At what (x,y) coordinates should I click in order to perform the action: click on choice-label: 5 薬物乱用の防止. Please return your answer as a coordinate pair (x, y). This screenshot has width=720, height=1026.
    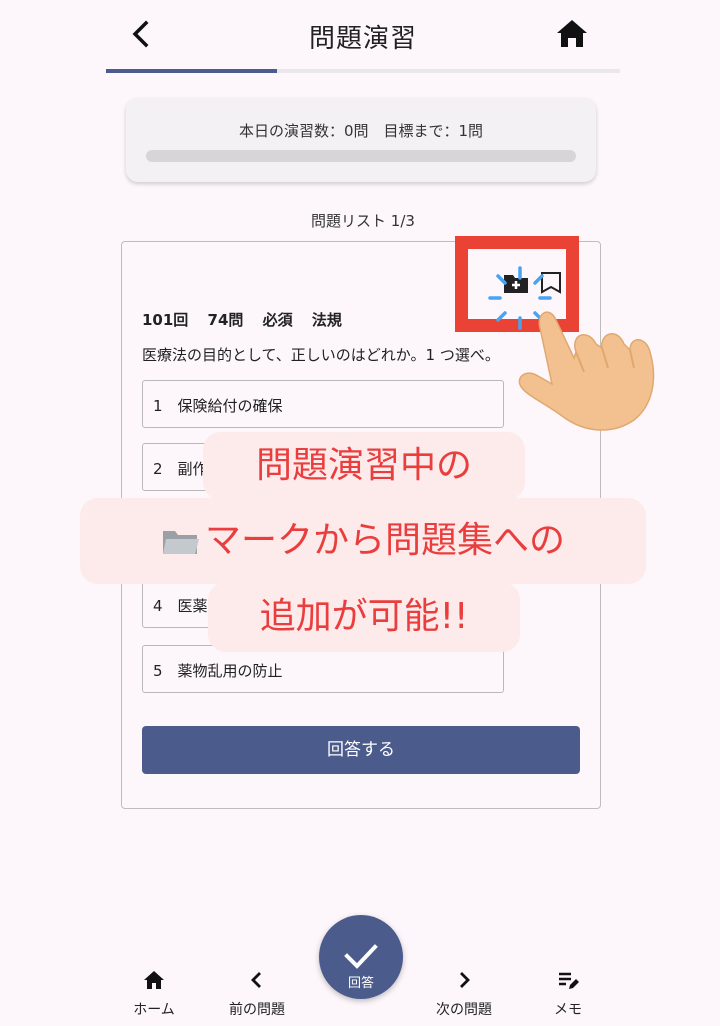
    Looking at the image, I should click on (218, 671).